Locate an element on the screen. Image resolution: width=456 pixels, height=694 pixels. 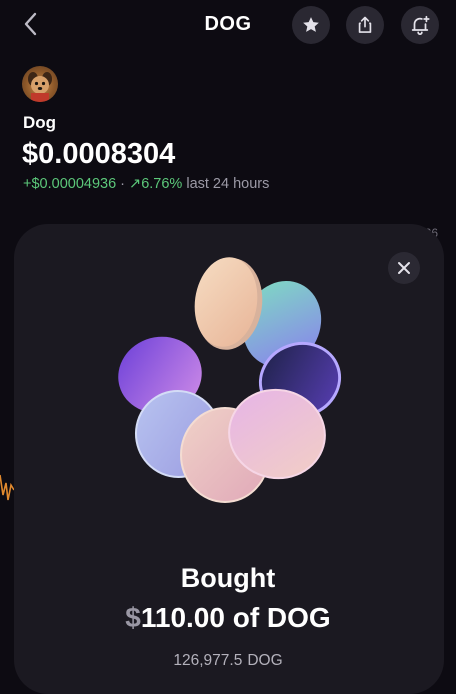
coin-avatar is located at coordinates (40, 84).